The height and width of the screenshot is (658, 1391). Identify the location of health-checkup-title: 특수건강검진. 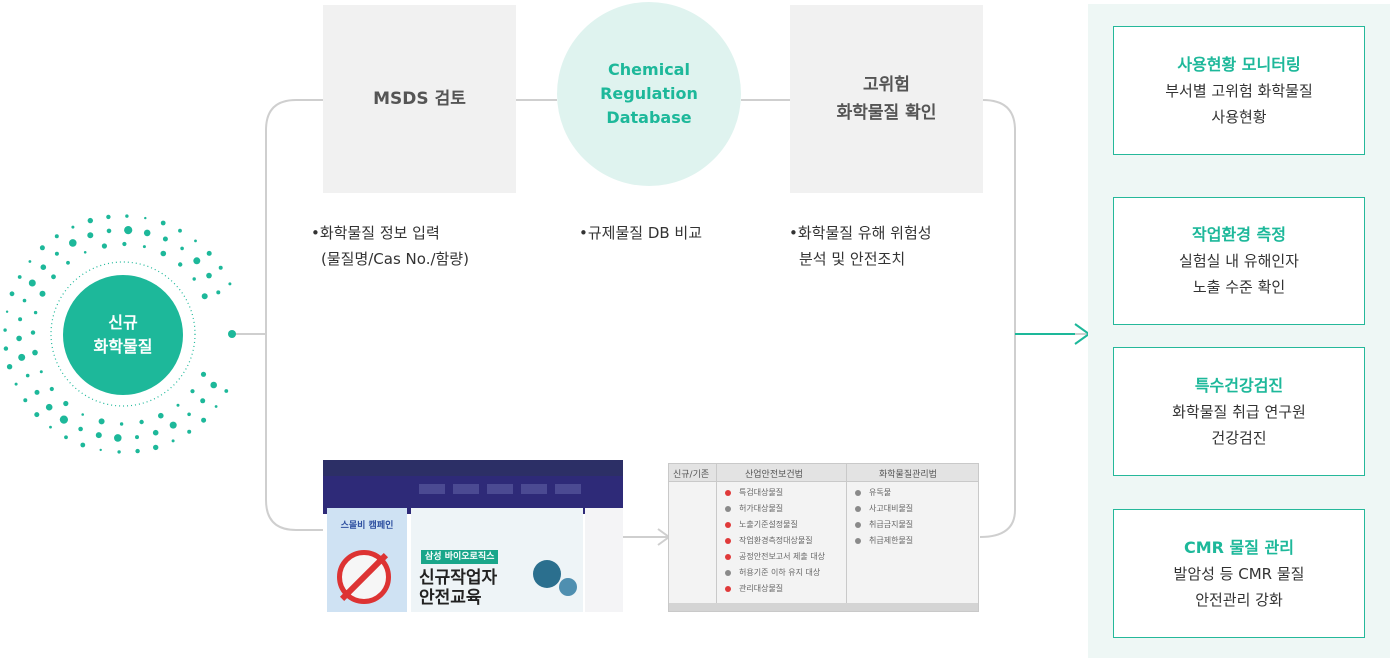
(1239, 385).